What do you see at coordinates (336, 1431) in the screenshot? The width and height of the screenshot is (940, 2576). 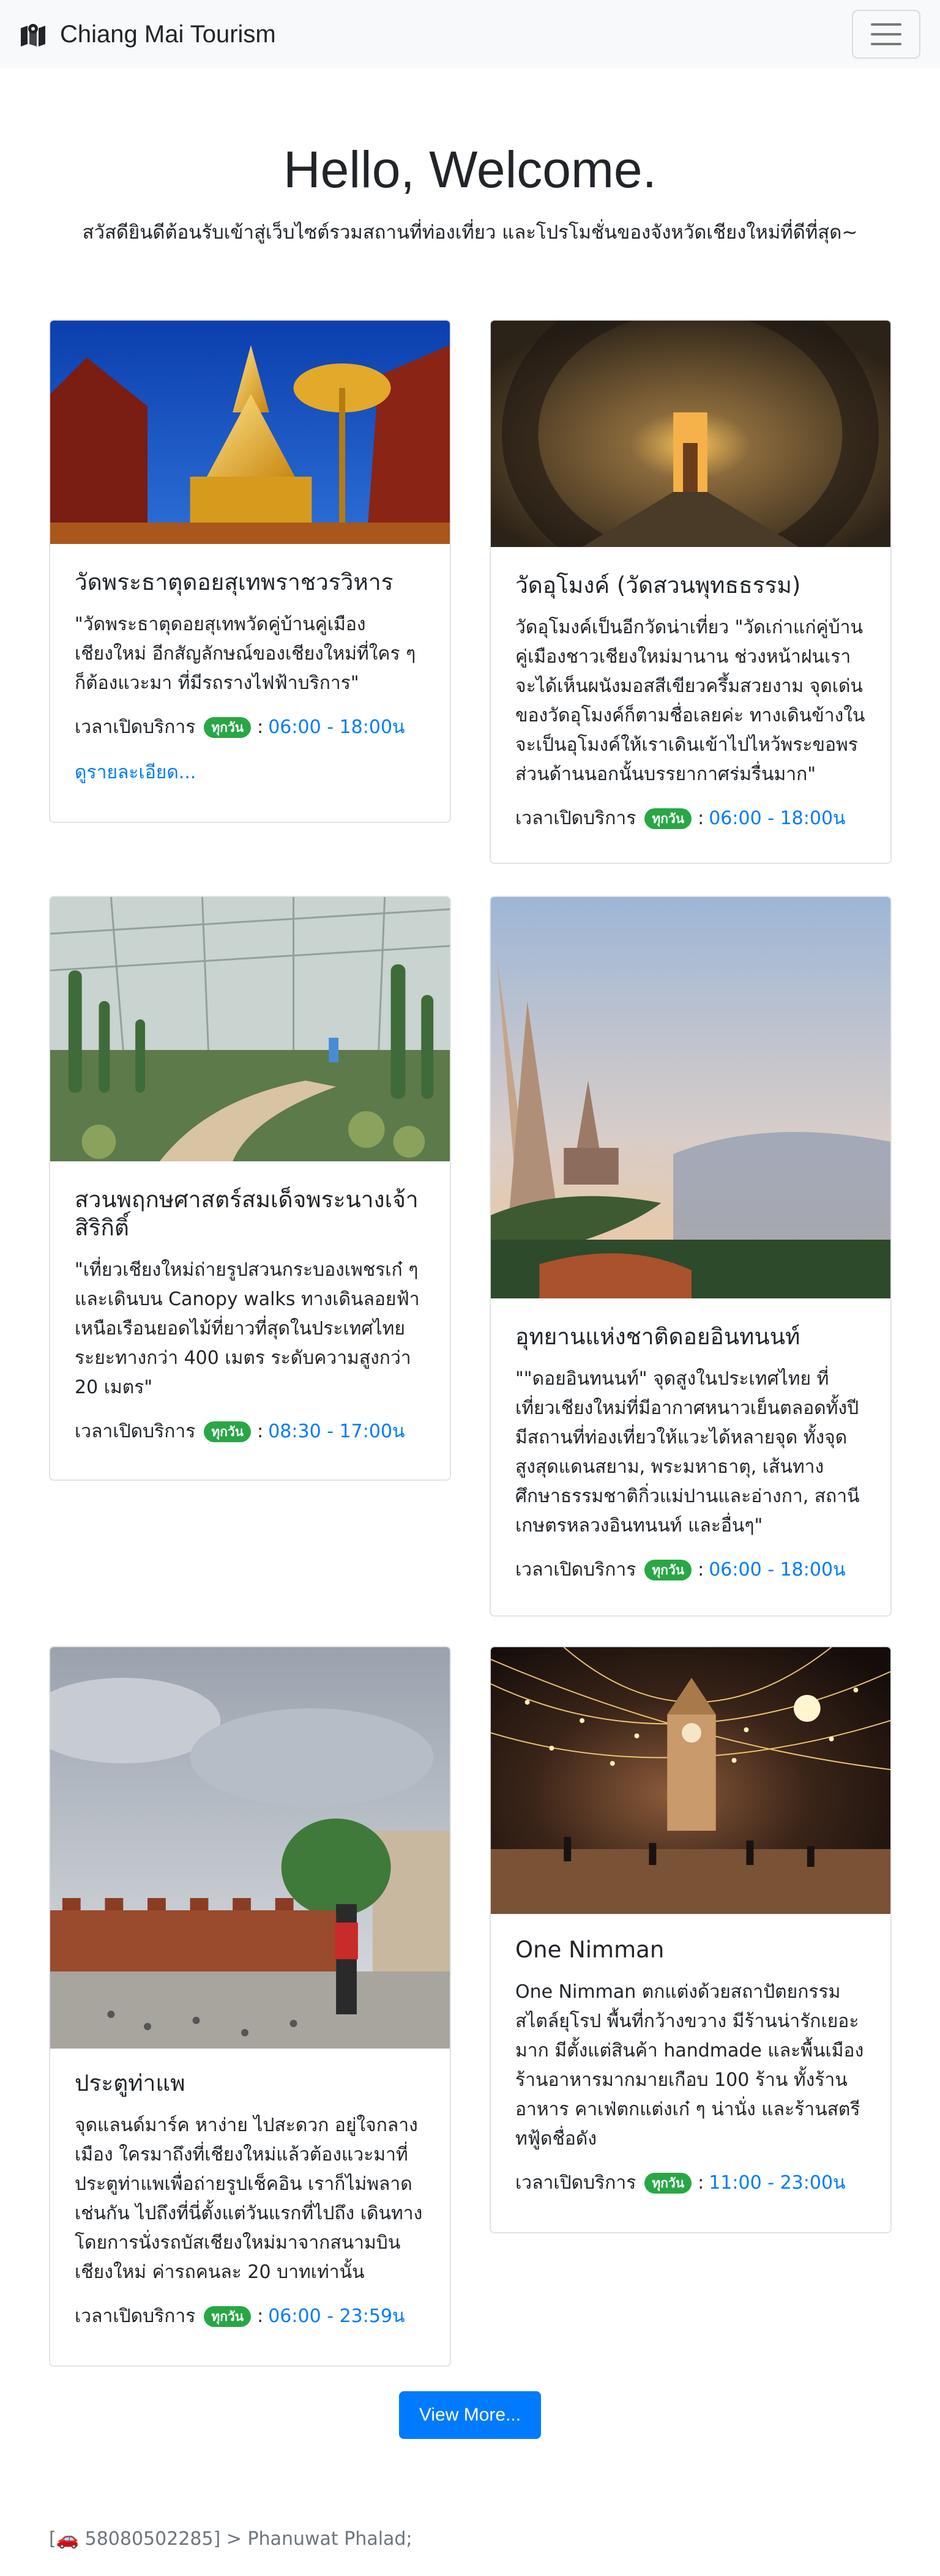 I see `hours-time: 08:30 - 17:00น` at bounding box center [336, 1431].